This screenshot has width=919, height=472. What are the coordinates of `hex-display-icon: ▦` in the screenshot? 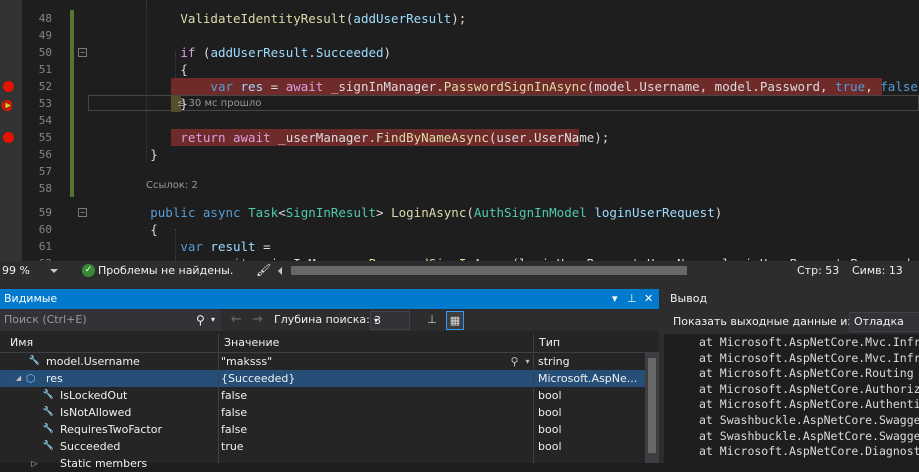 It's located at (455, 320).